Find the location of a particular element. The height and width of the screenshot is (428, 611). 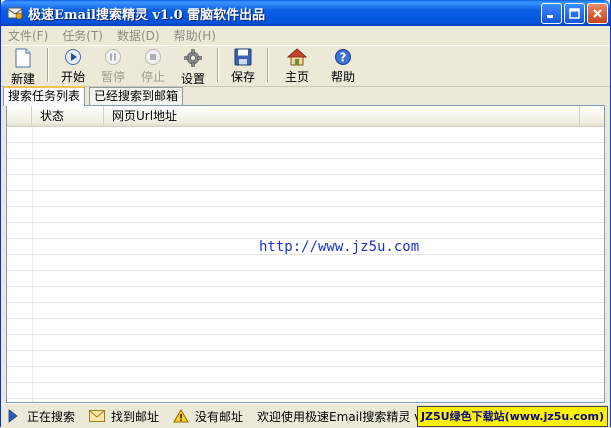

floppy-disk-icon is located at coordinates (243, 57).